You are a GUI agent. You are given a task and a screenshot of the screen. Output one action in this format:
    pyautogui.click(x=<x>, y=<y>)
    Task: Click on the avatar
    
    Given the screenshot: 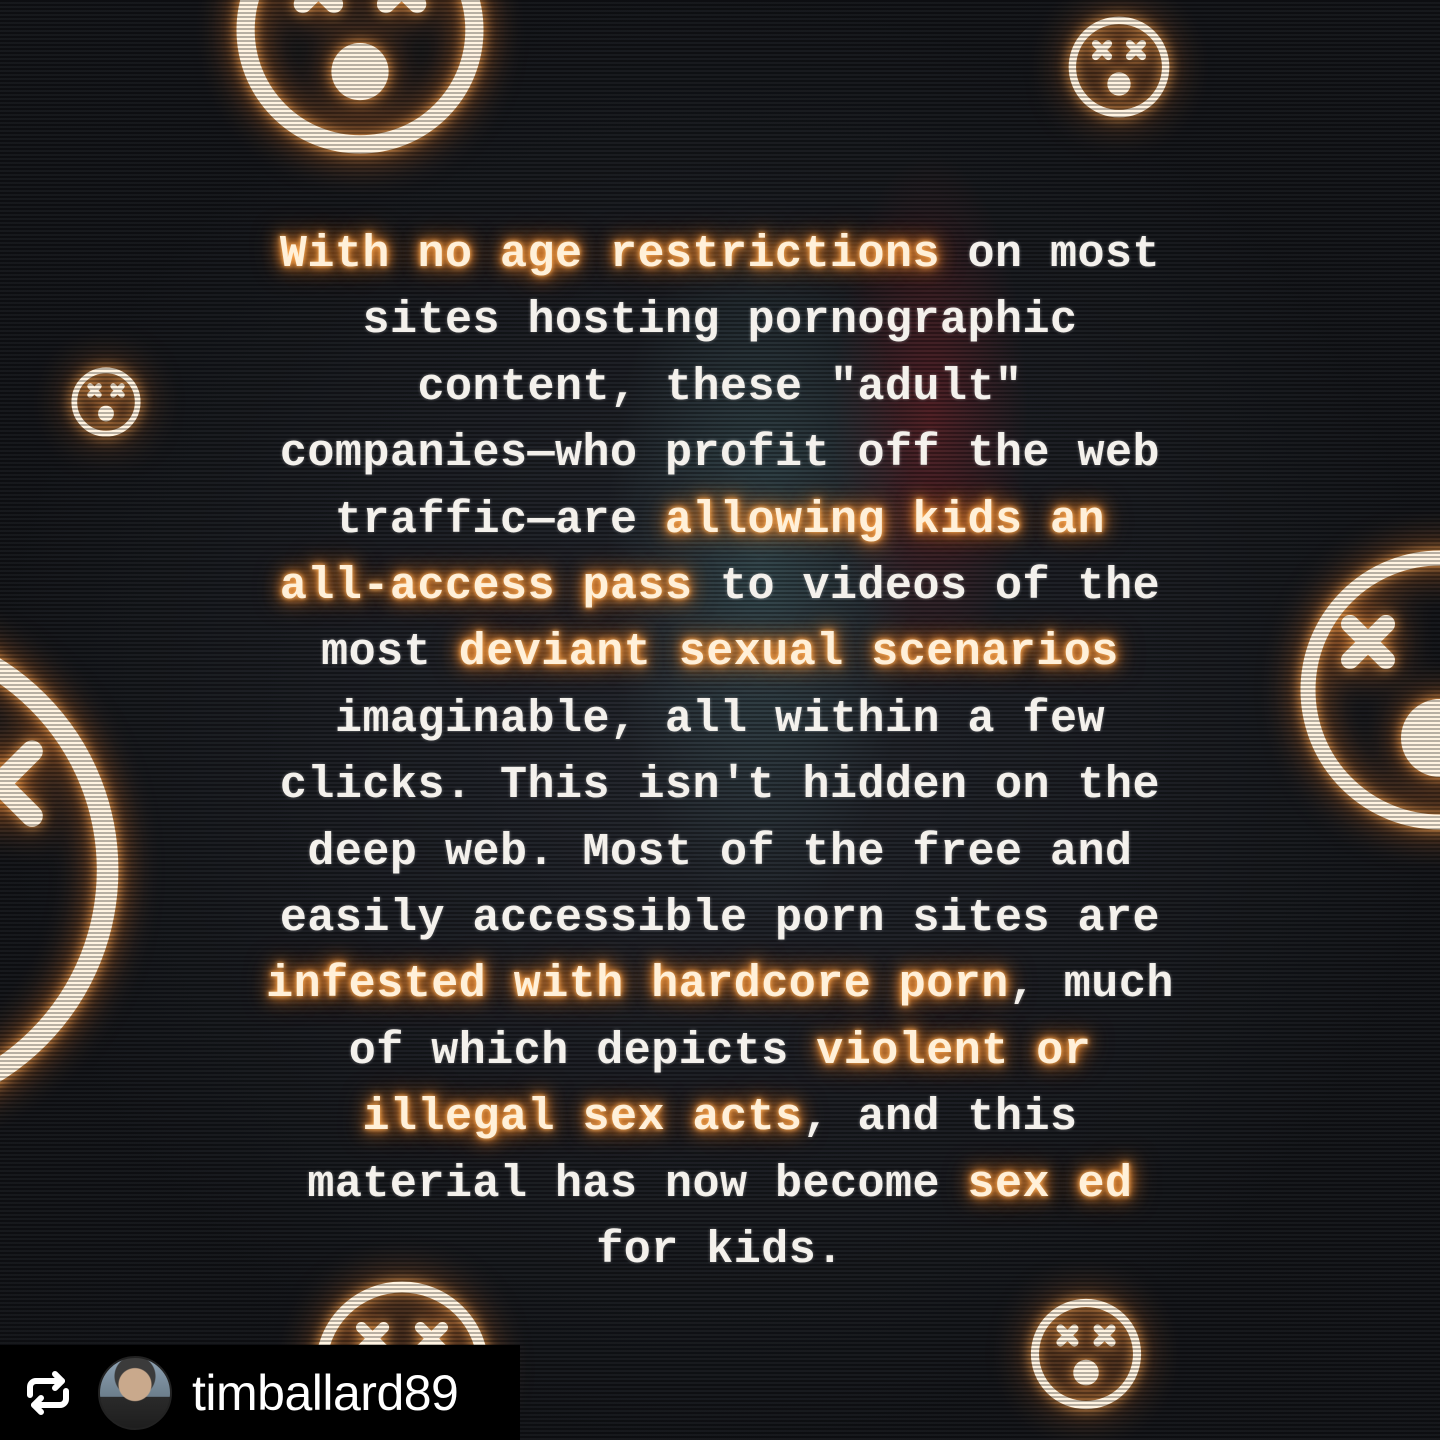 What is the action you would take?
    pyautogui.click(x=135, y=1392)
    